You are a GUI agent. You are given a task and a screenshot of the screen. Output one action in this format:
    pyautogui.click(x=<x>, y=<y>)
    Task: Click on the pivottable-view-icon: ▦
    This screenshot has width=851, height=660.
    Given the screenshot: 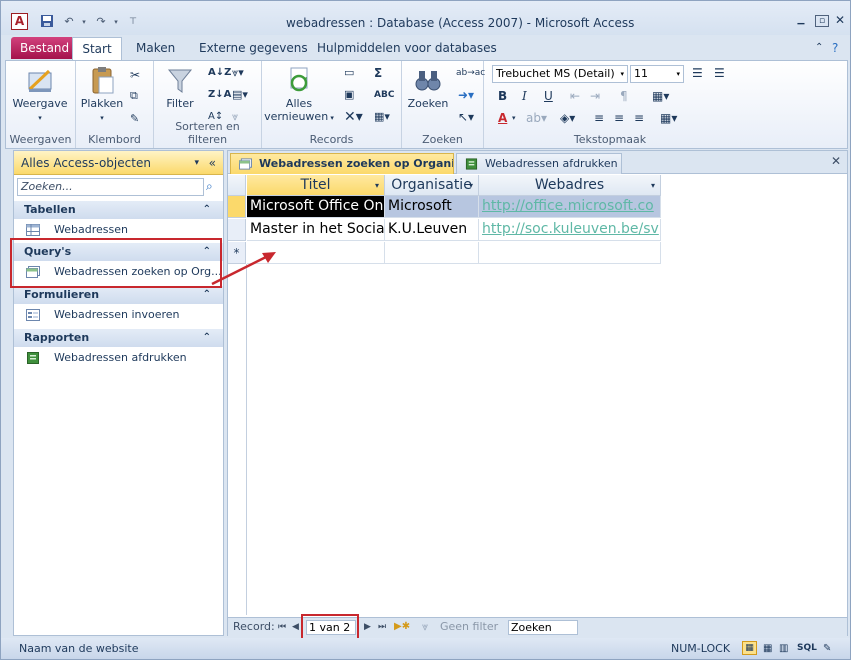 What is the action you would take?
    pyautogui.click(x=767, y=648)
    